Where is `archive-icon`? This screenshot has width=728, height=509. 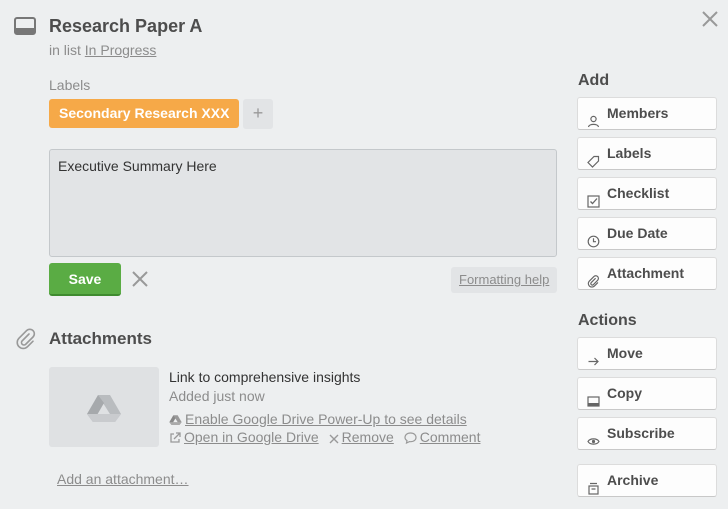
archive-icon is located at coordinates (593, 485).